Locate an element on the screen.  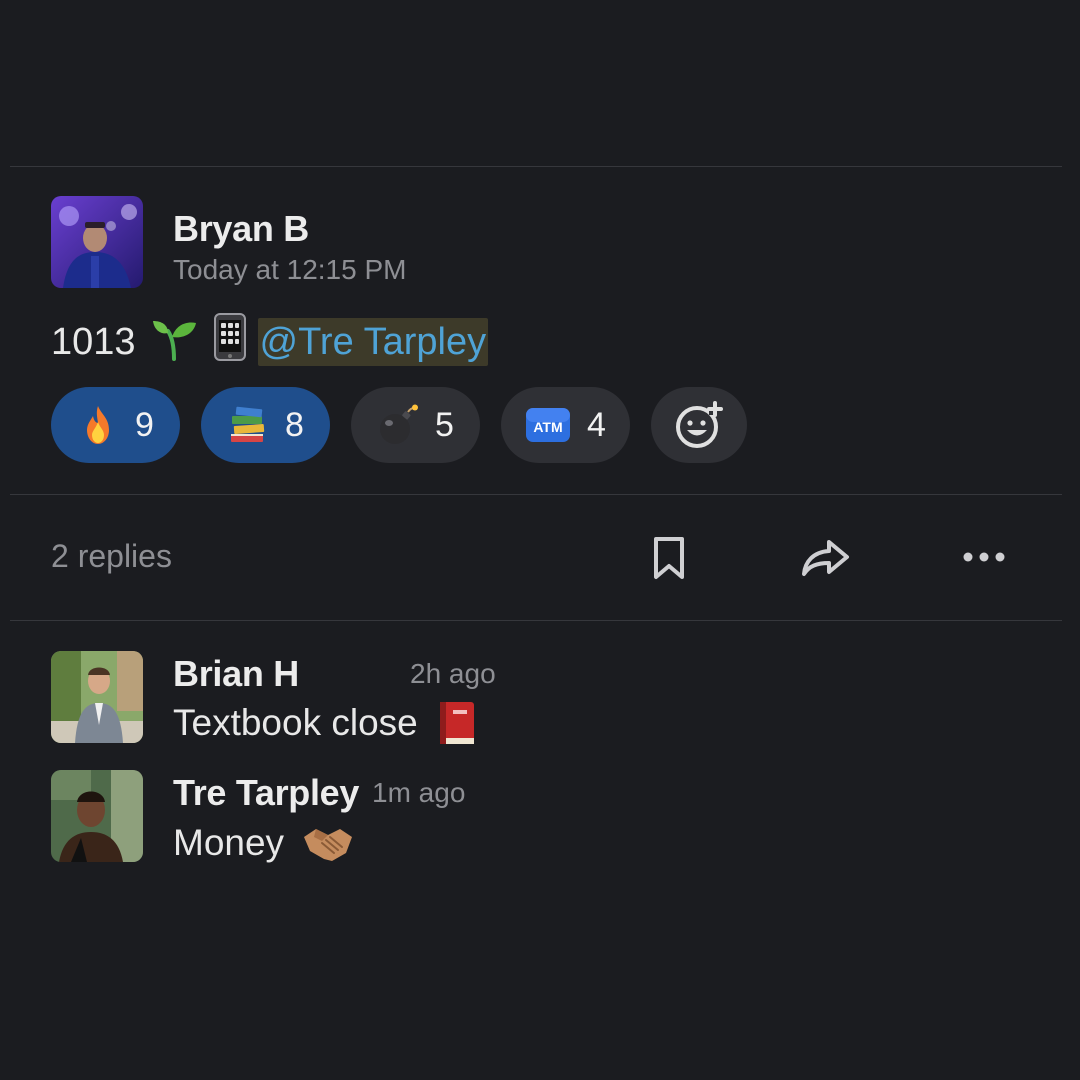
reply-author: Tre Tarpley is located at coordinates (266, 793).